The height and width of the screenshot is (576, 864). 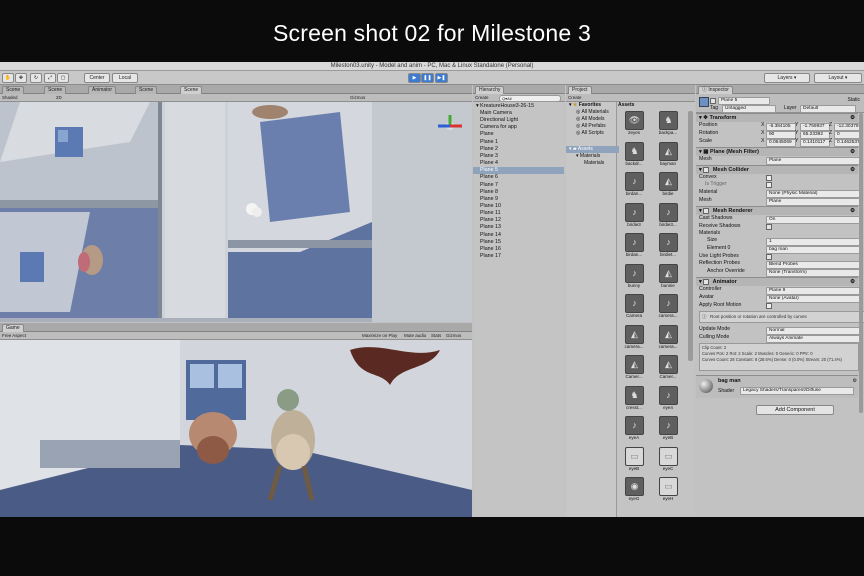 I want to click on favorites-item: ◎ All Materials, so click(x=592, y=112).